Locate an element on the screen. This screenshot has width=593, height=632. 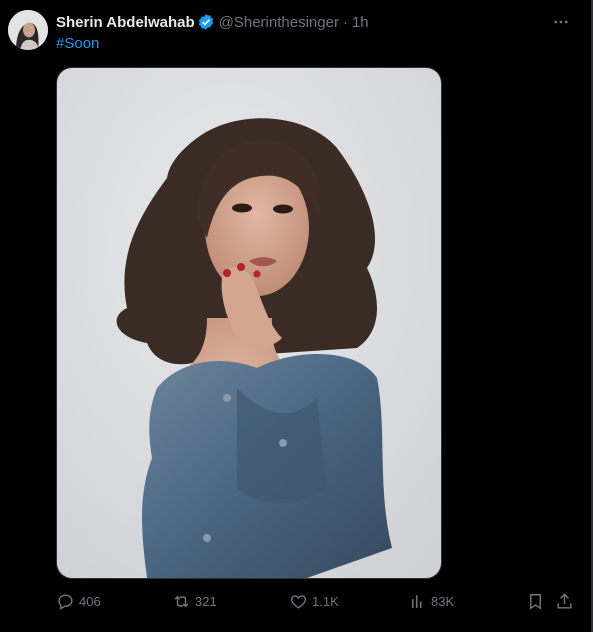
reply-icon is located at coordinates (65, 601).